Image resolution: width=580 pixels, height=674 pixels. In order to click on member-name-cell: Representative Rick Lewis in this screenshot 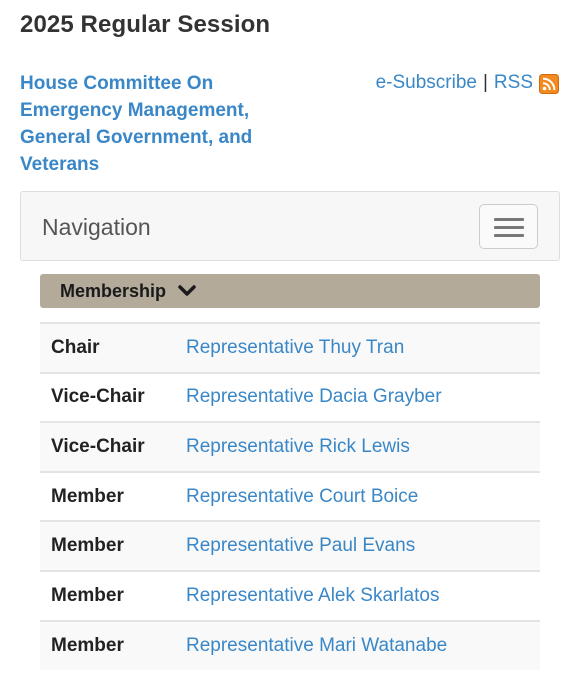, I will do `click(363, 446)`.